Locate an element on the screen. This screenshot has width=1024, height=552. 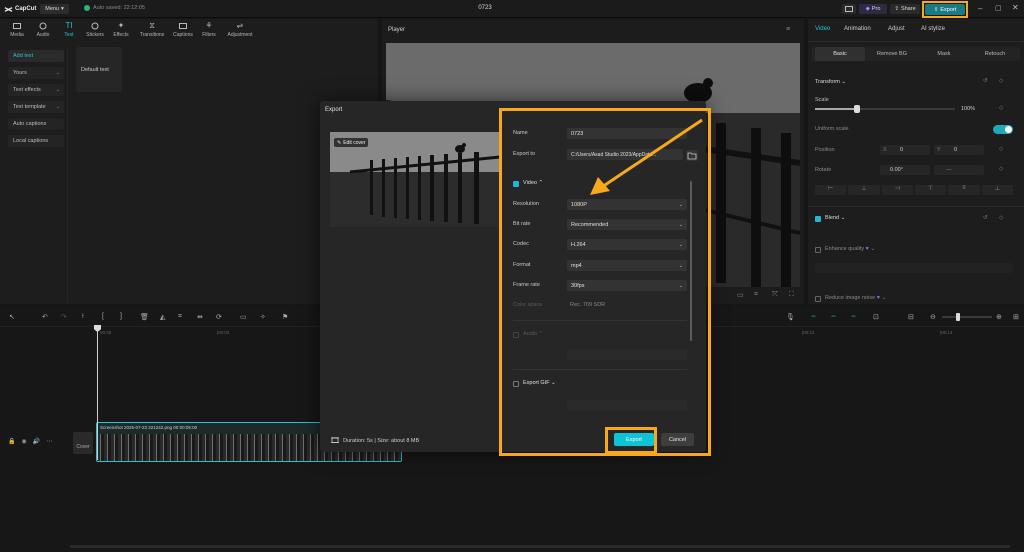
sidebar-item-auto-captions: Auto captions is located at coordinates (36, 124).